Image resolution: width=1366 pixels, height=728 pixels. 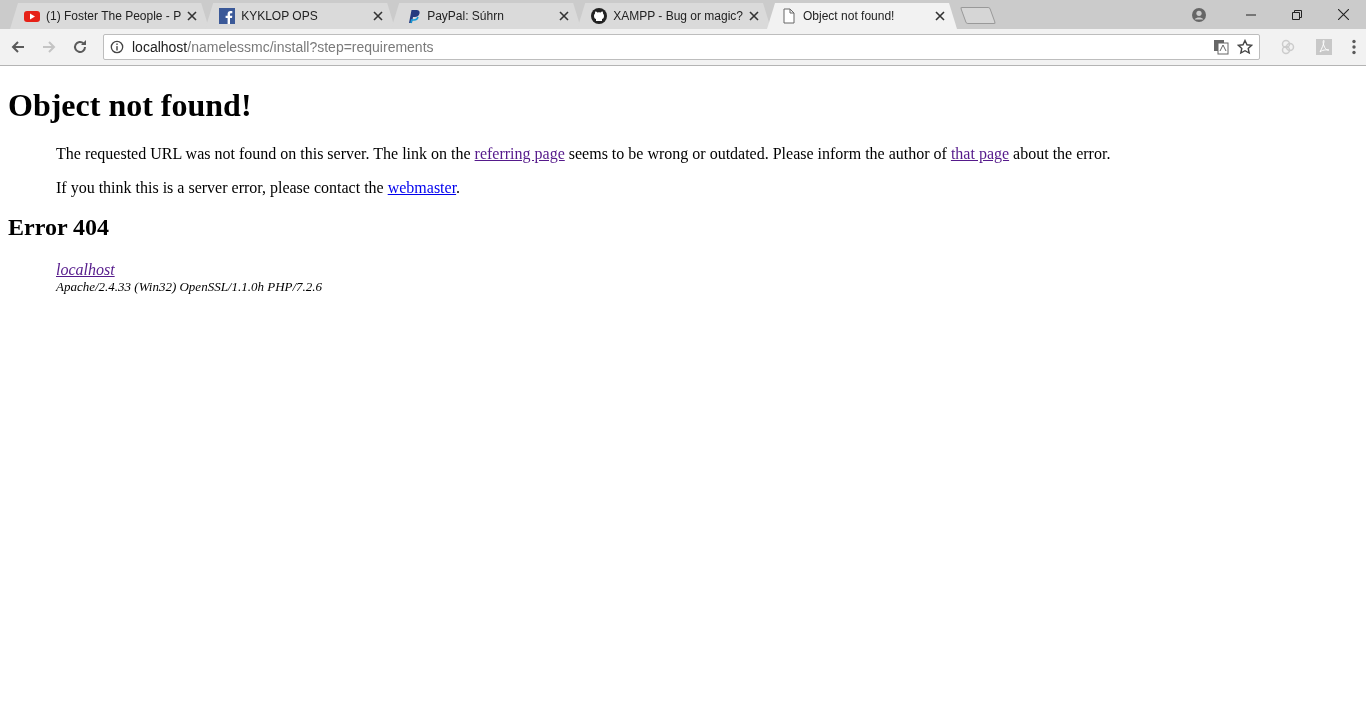 What do you see at coordinates (189, 286) in the screenshot?
I see `server-signature: Apache/2.4.33 (Win32) OpenSSL/1.1.0h PHP/7.2.6` at bounding box center [189, 286].